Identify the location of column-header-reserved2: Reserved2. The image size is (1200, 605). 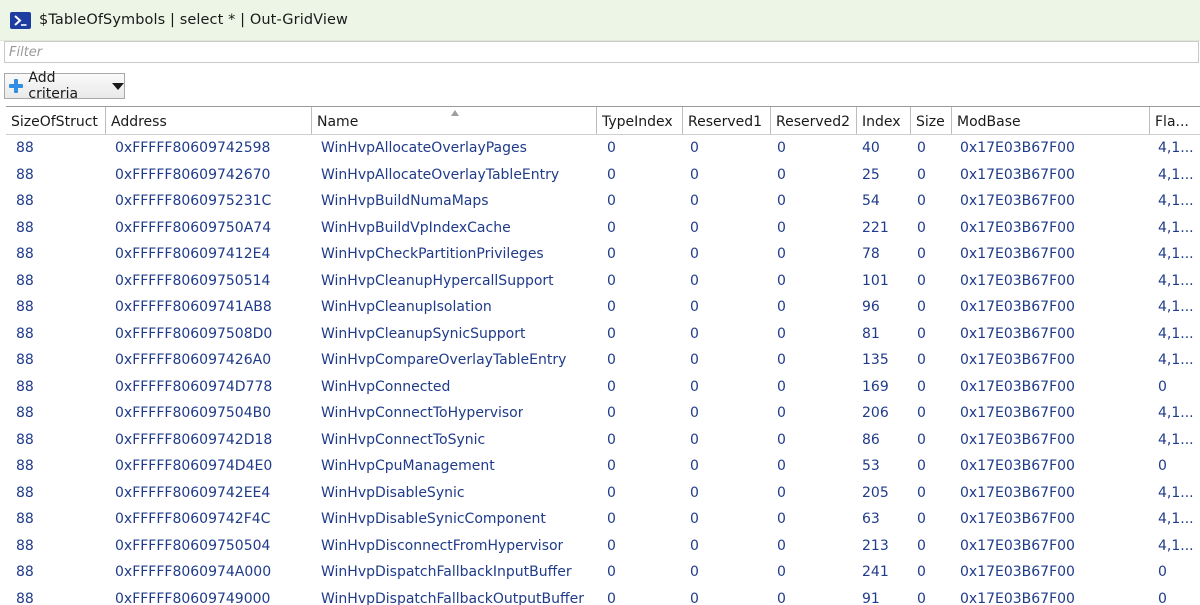
(814, 120).